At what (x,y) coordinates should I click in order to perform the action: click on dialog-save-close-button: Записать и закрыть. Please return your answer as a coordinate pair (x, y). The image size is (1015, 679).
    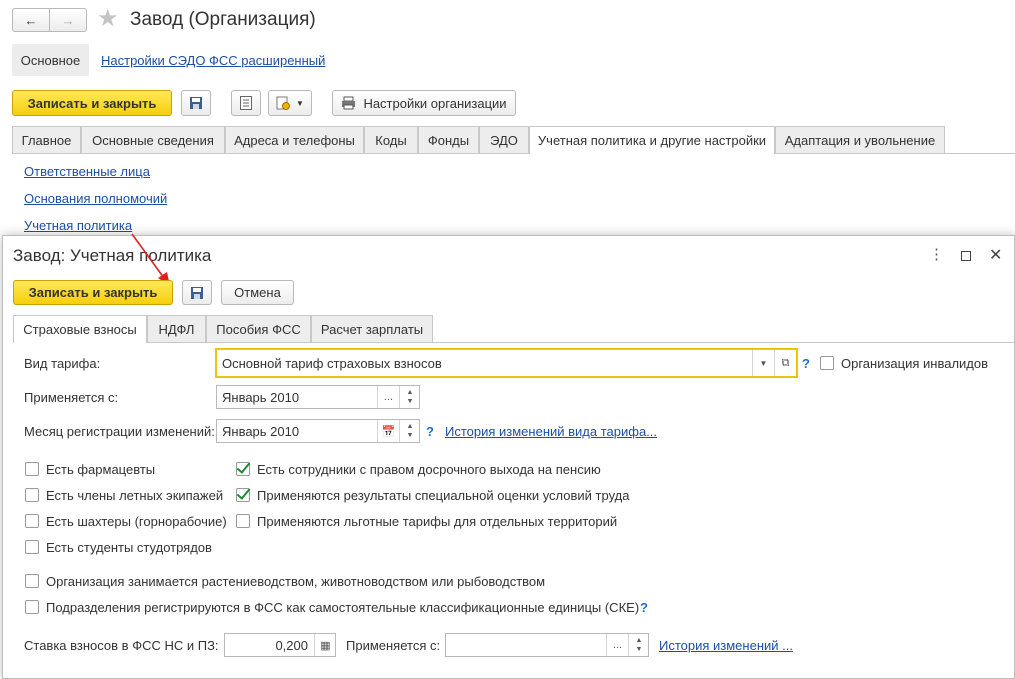
    Looking at the image, I should click on (93, 292).